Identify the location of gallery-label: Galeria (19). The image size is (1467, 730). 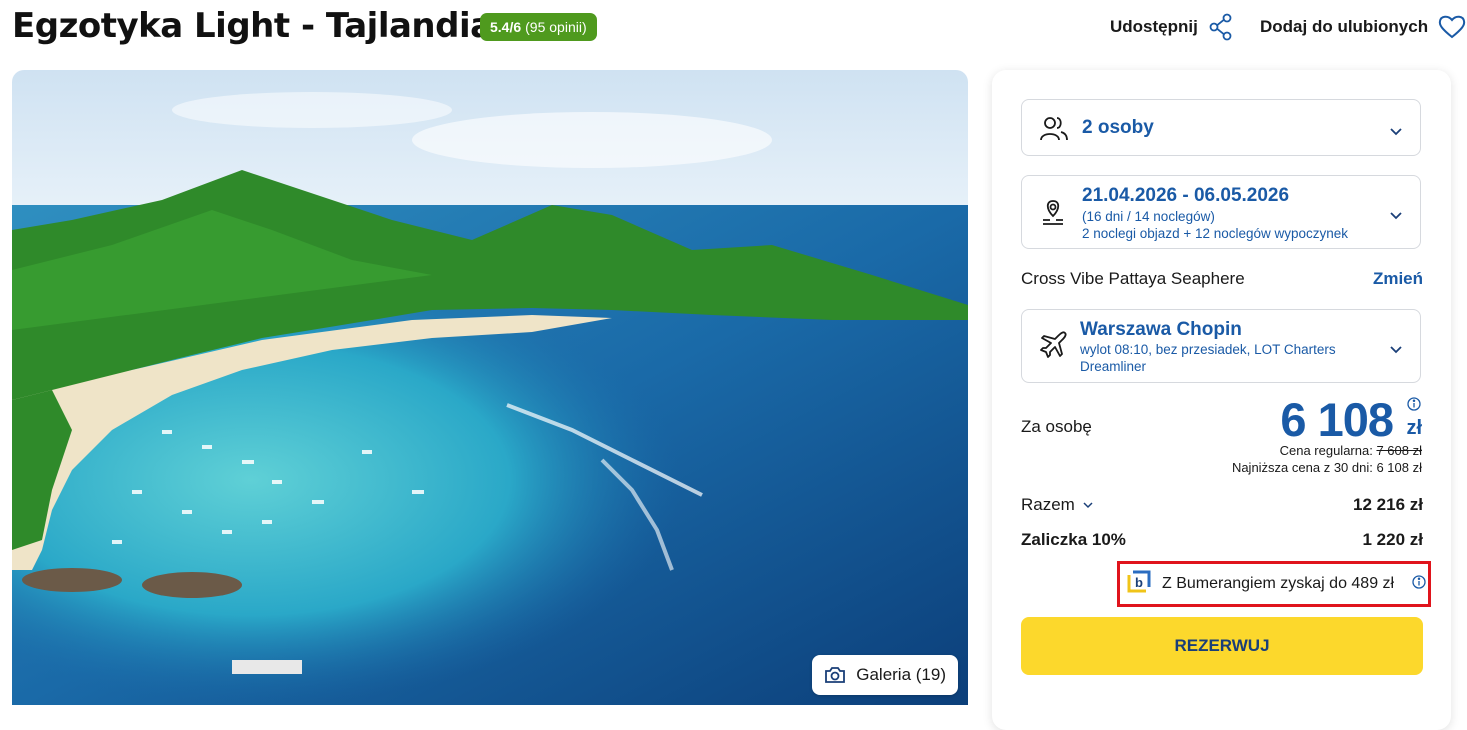
(901, 674).